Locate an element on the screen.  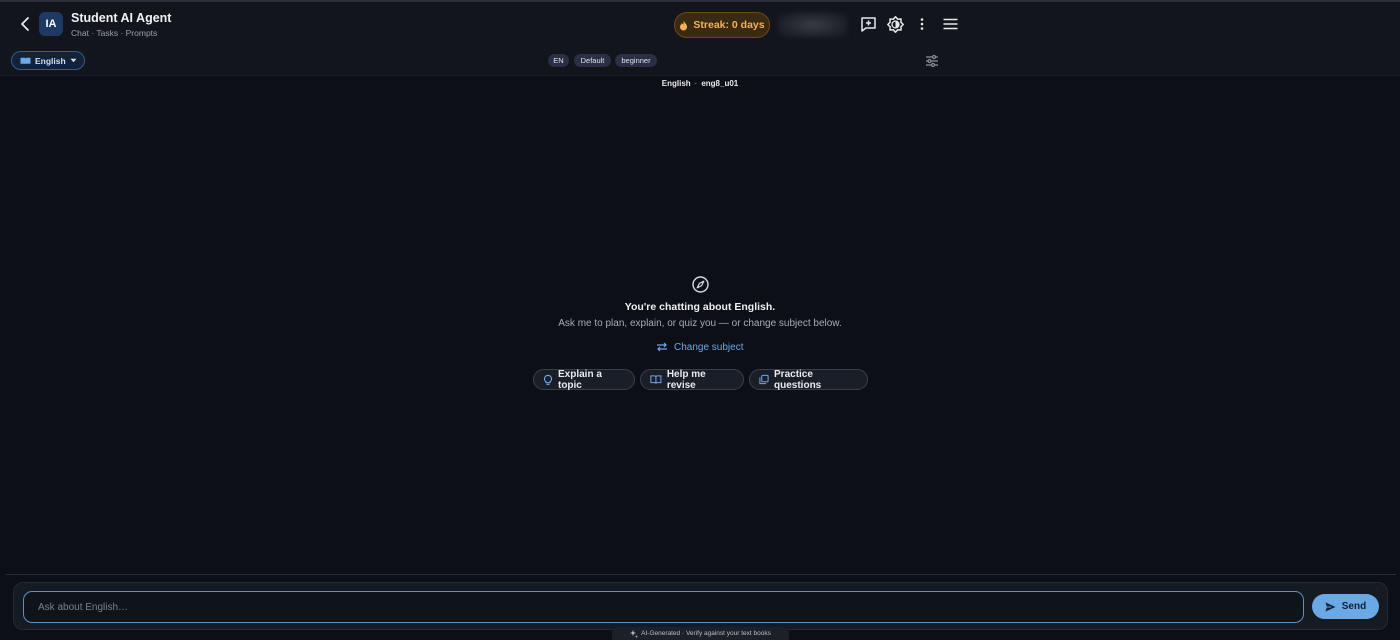
chat-input is located at coordinates (663, 607).